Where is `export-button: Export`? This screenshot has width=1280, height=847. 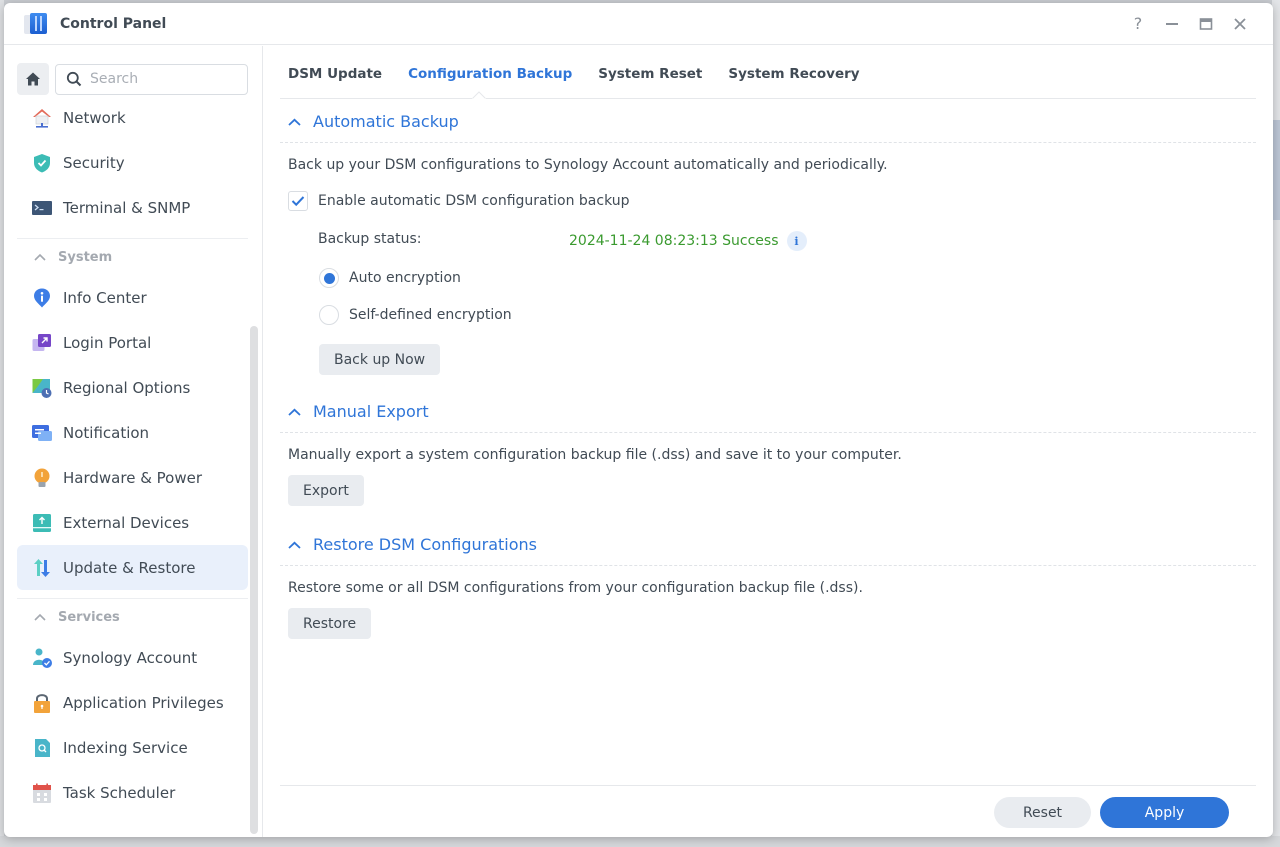 export-button: Export is located at coordinates (326, 490).